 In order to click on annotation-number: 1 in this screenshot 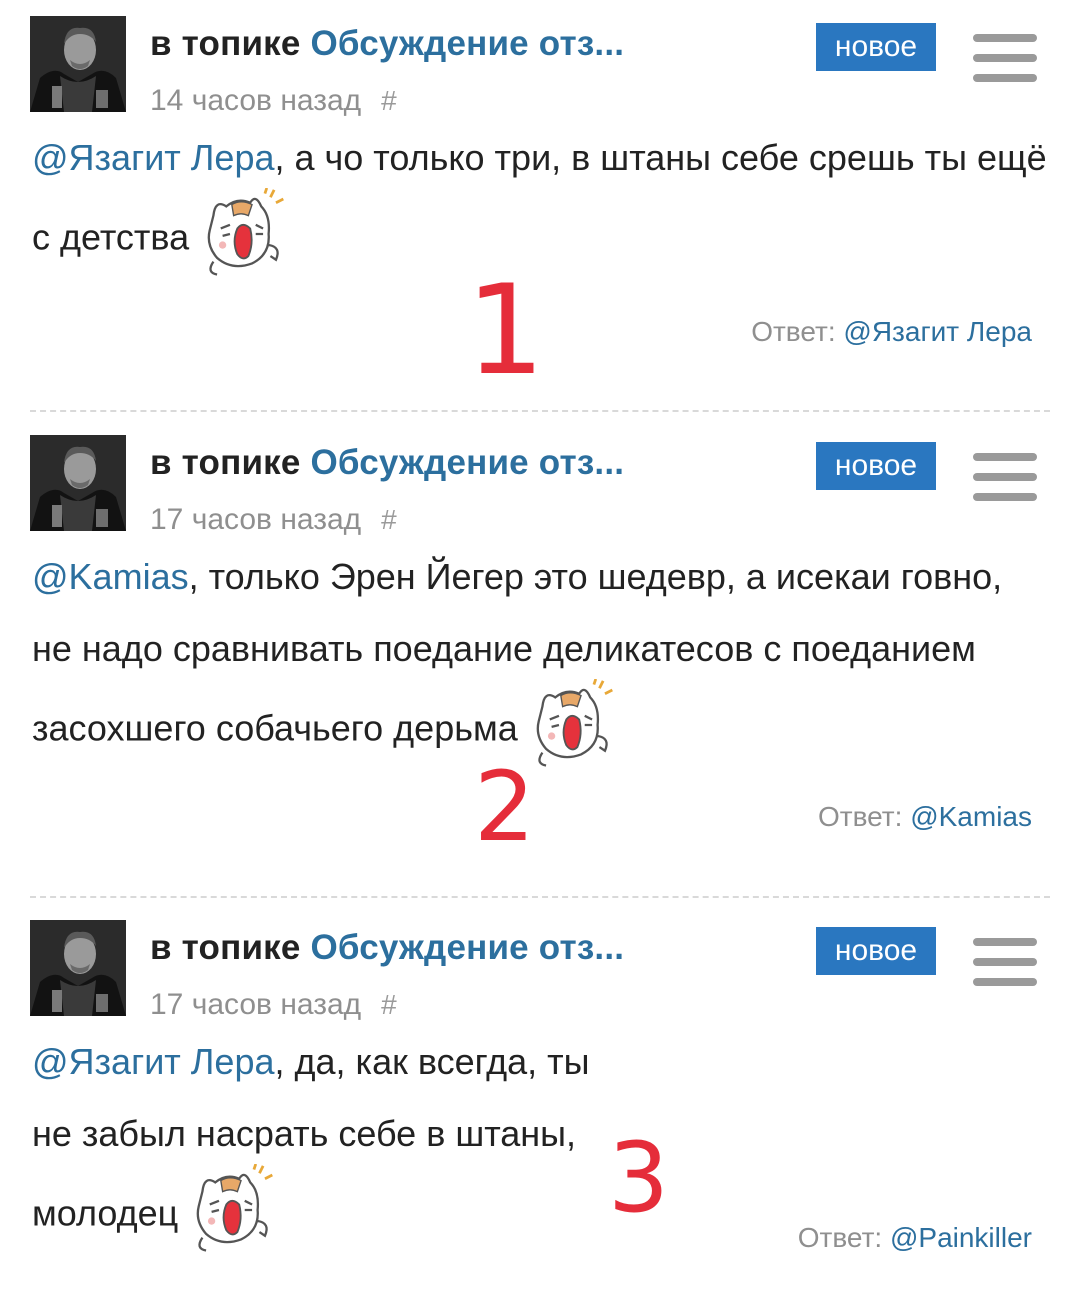, I will do `click(505, 331)`.